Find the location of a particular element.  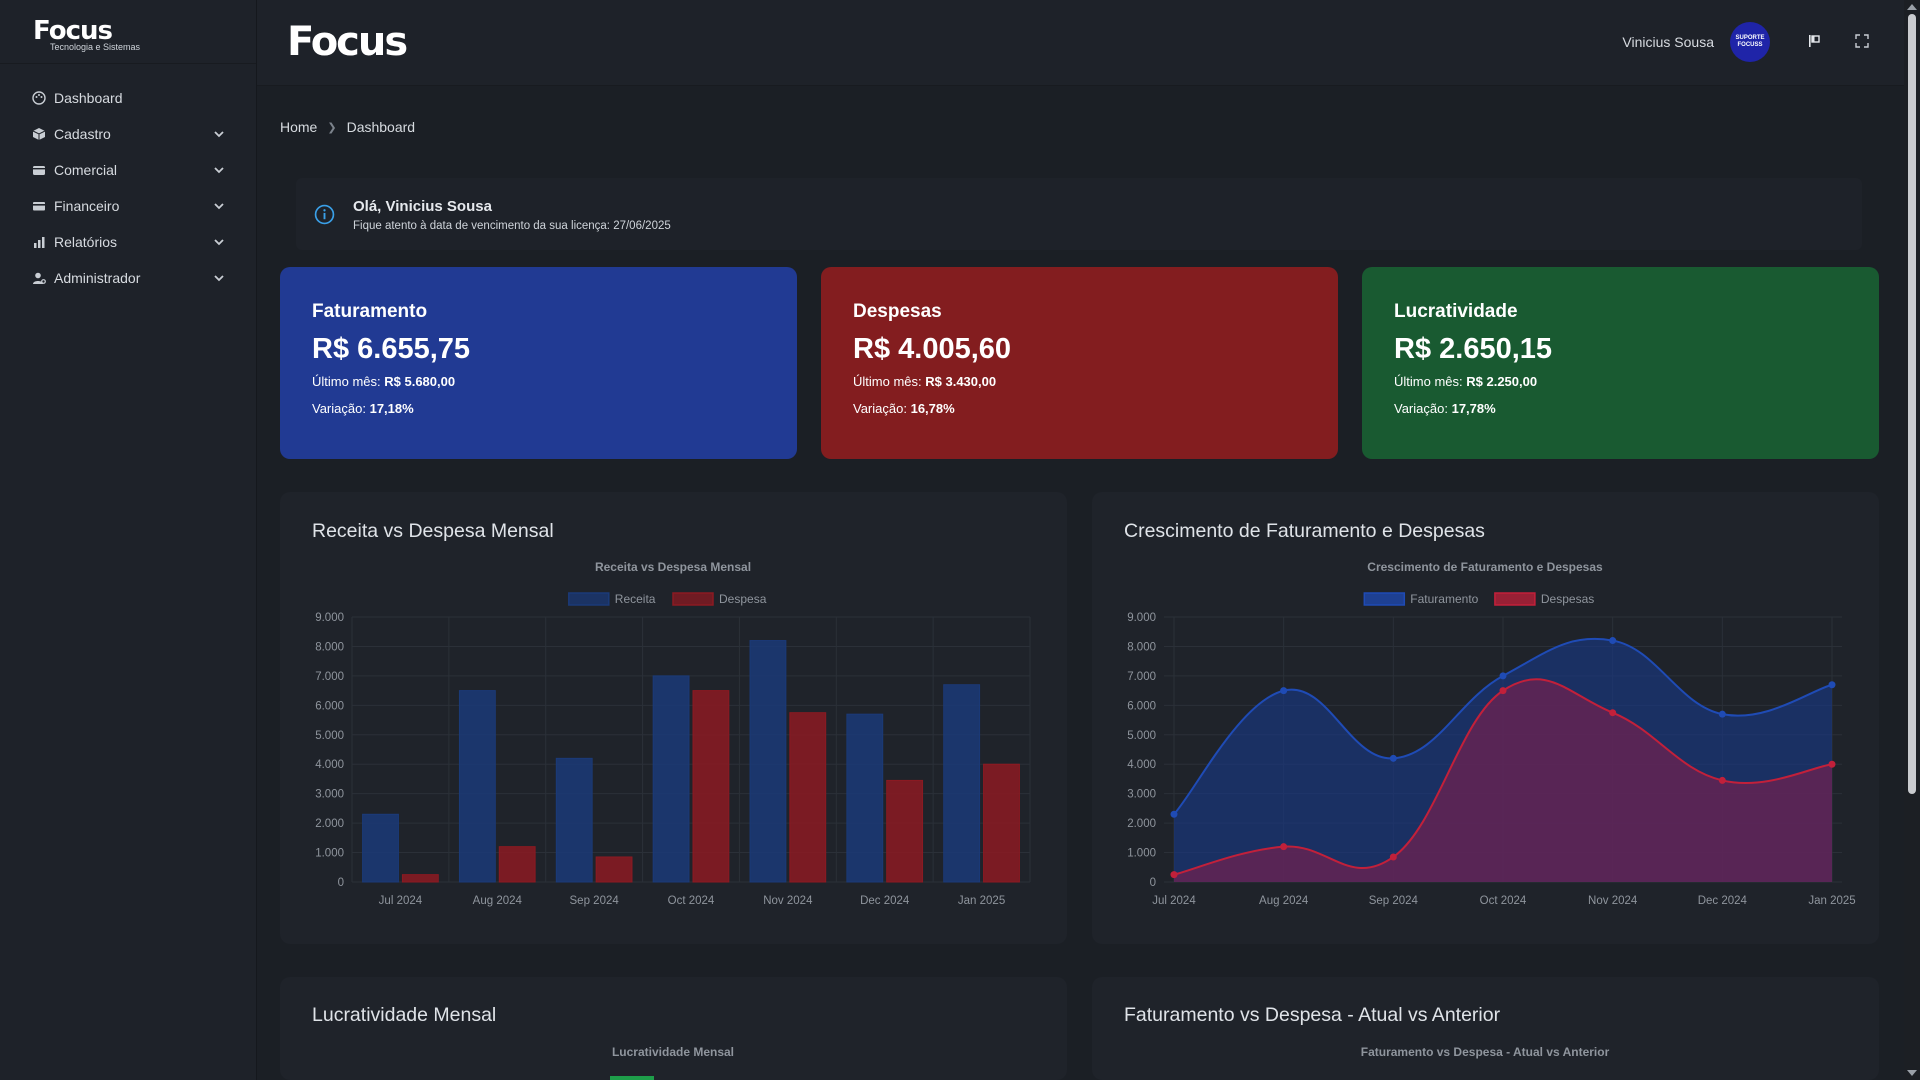

sidebar-item-financeiro: Financeiro is located at coordinates (128, 206).